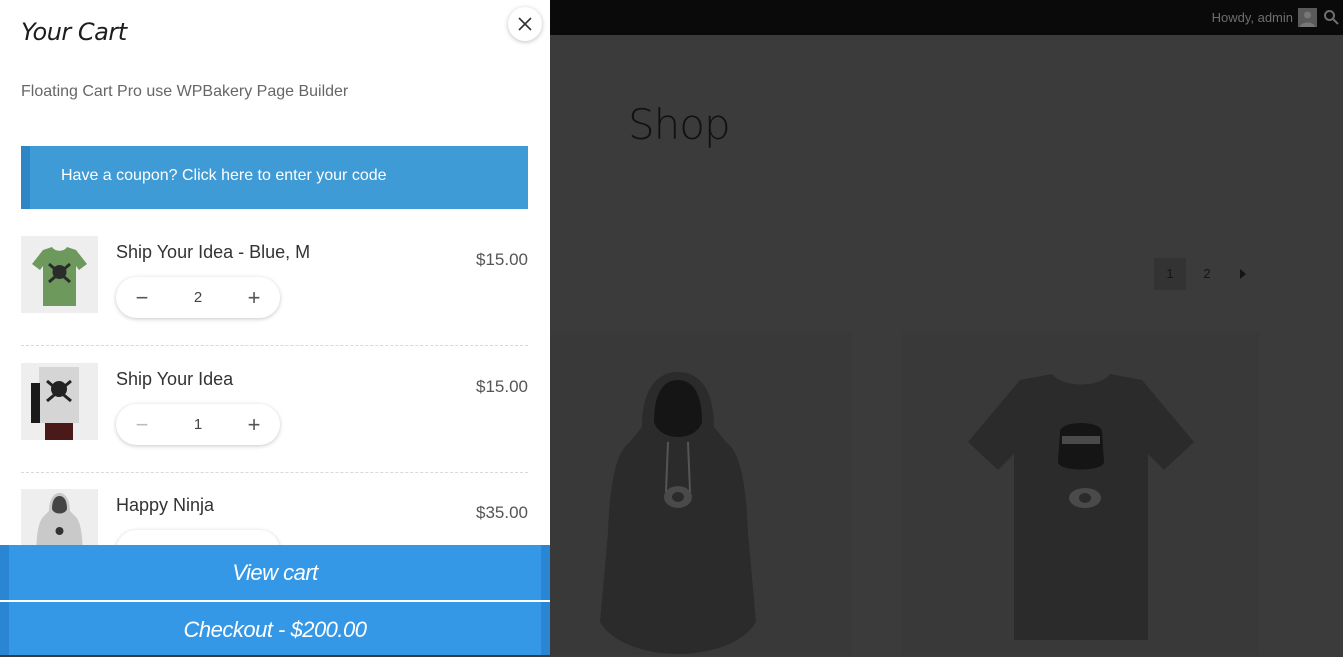 The image size is (1343, 657). Describe the element at coordinates (275, 572) in the screenshot. I see `view-cart-button: View cart` at that location.